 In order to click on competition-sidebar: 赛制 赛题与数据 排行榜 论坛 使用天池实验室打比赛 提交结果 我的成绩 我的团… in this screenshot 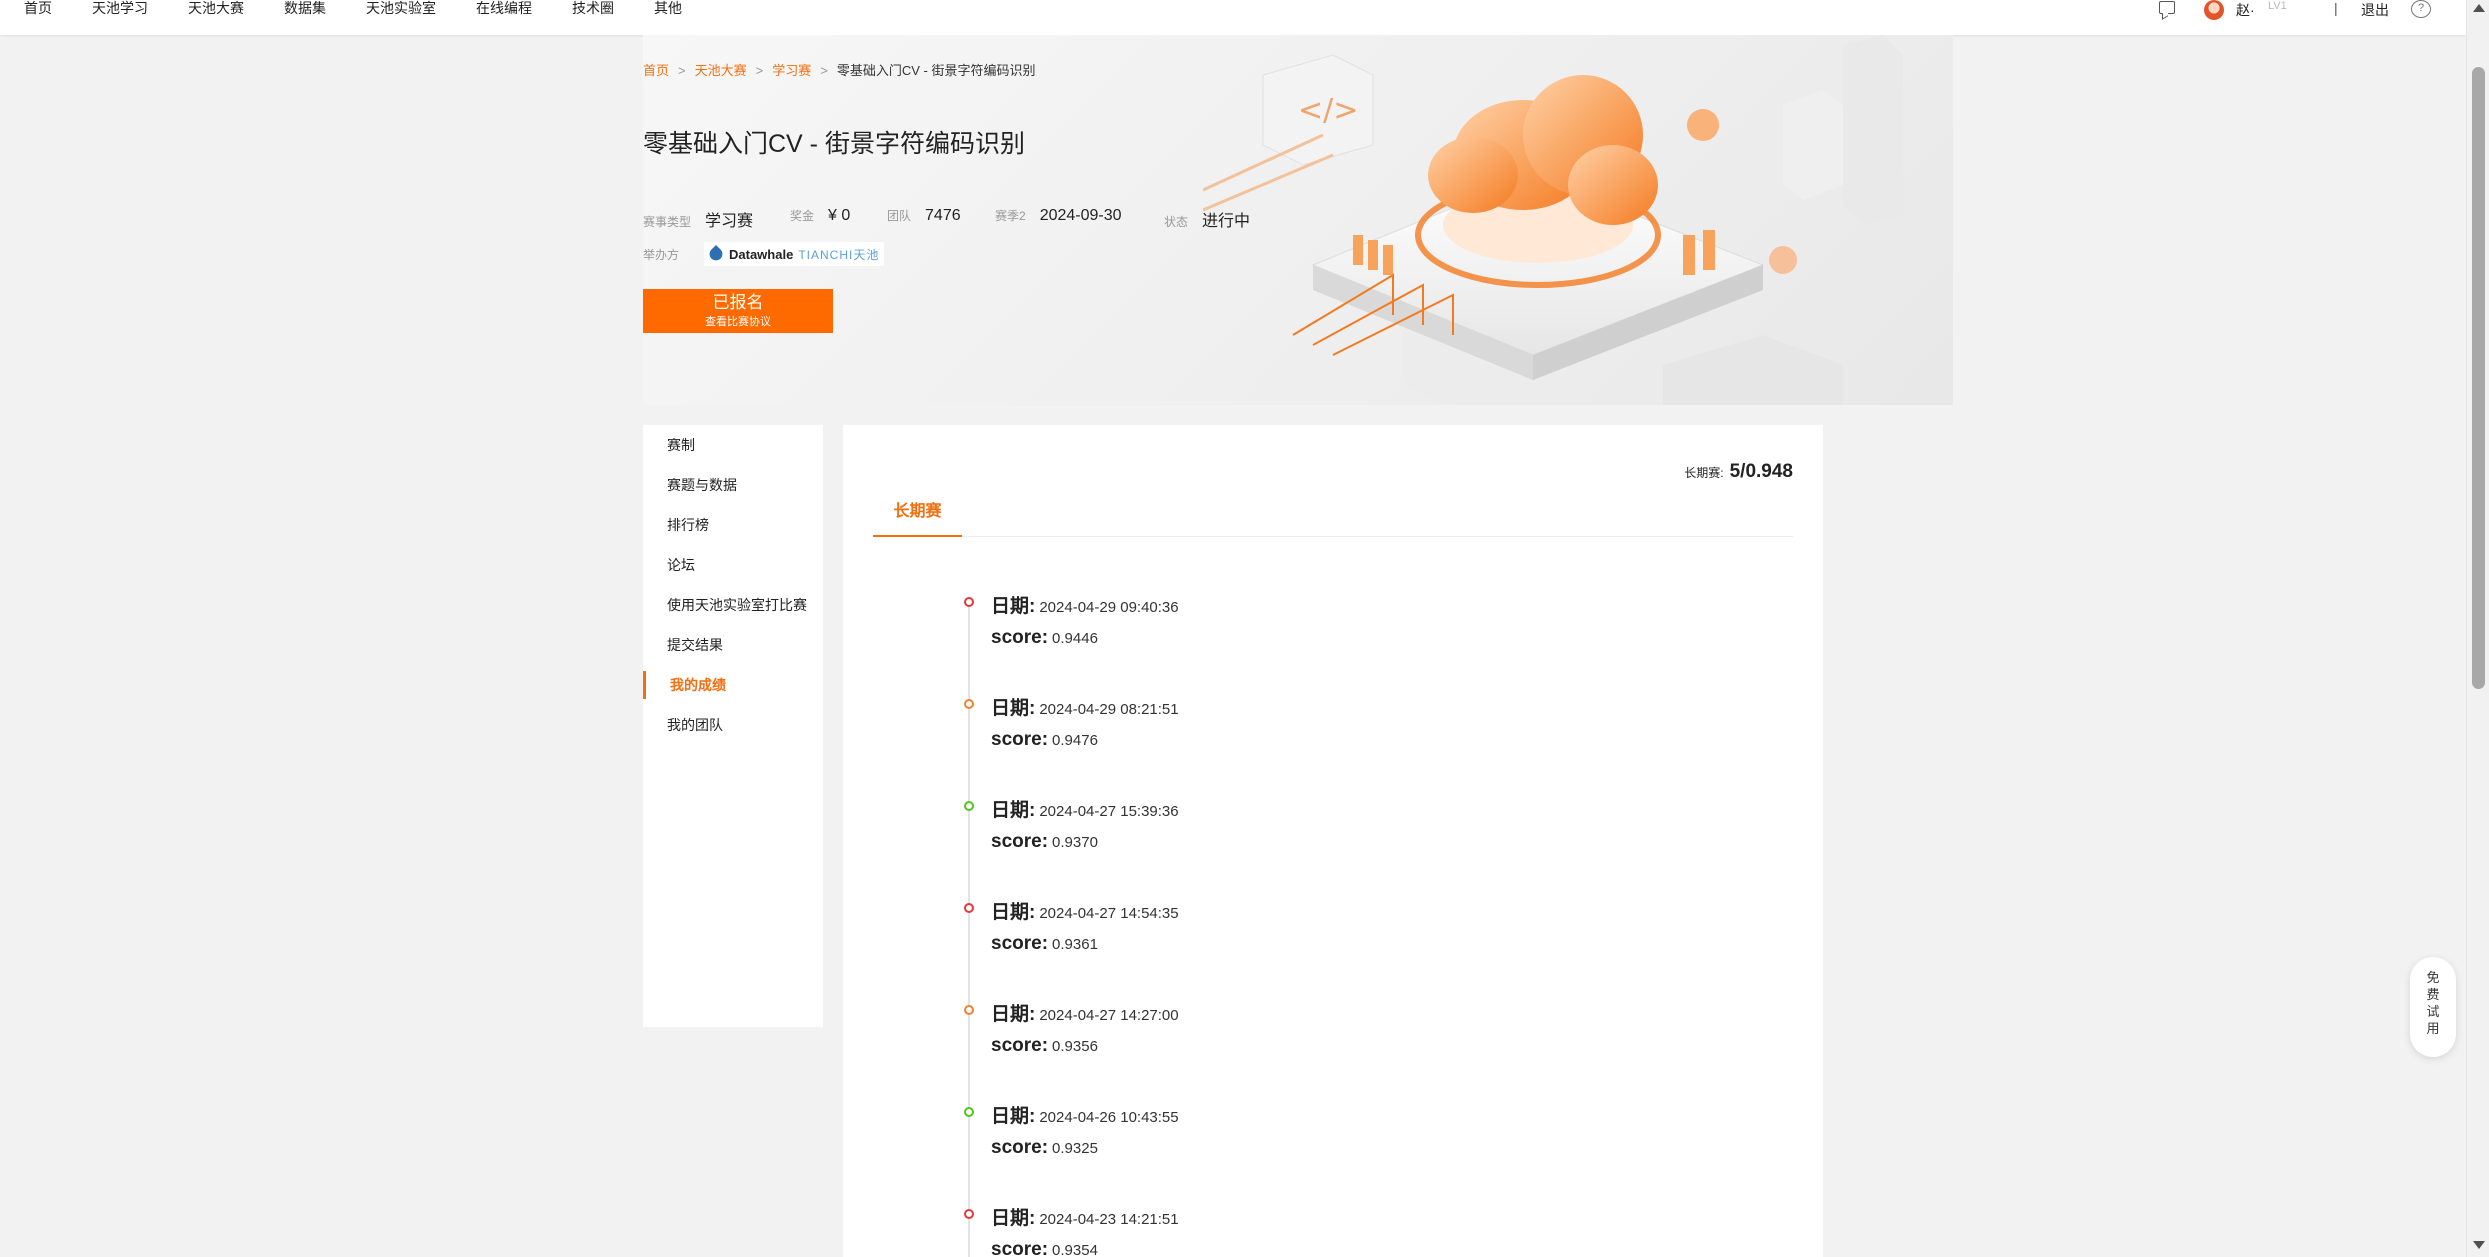, I will do `click(733, 726)`.